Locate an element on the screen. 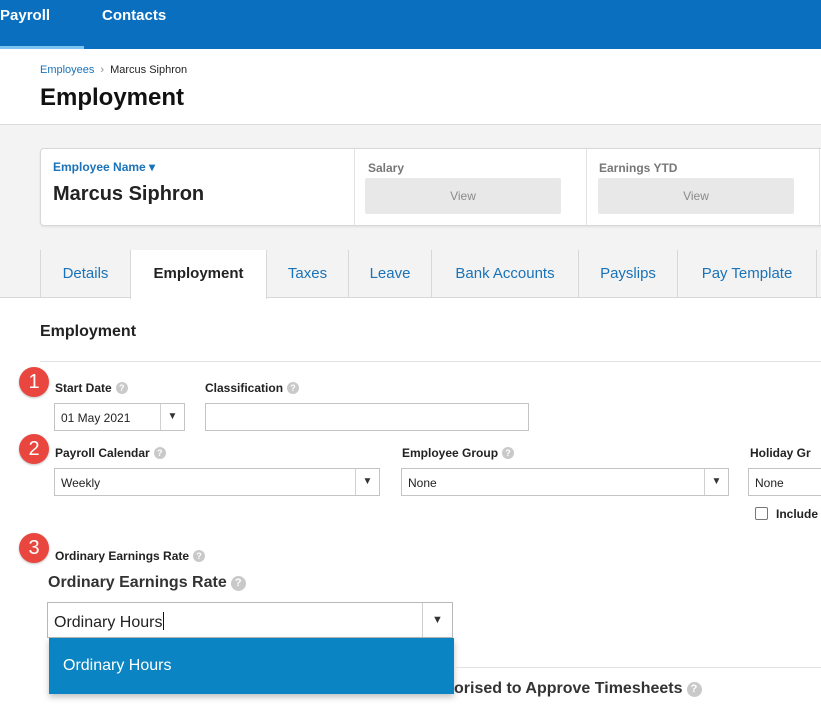 The width and height of the screenshot is (821, 716). employee-name-dropdown: Employee Name ▾ is located at coordinates (104, 167).